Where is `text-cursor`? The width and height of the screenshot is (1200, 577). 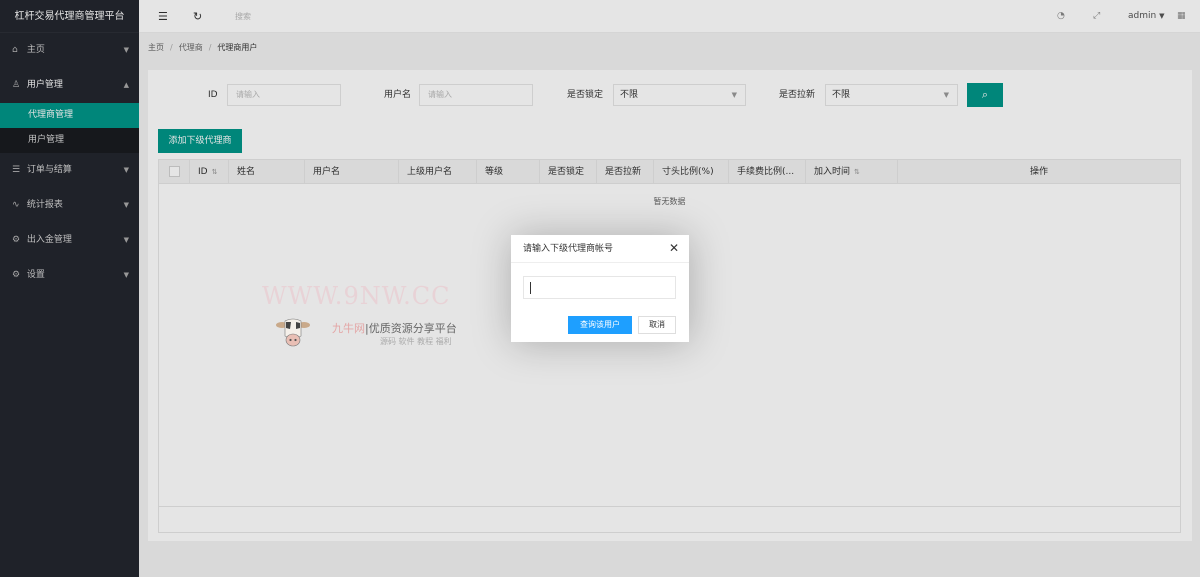 text-cursor is located at coordinates (530, 288).